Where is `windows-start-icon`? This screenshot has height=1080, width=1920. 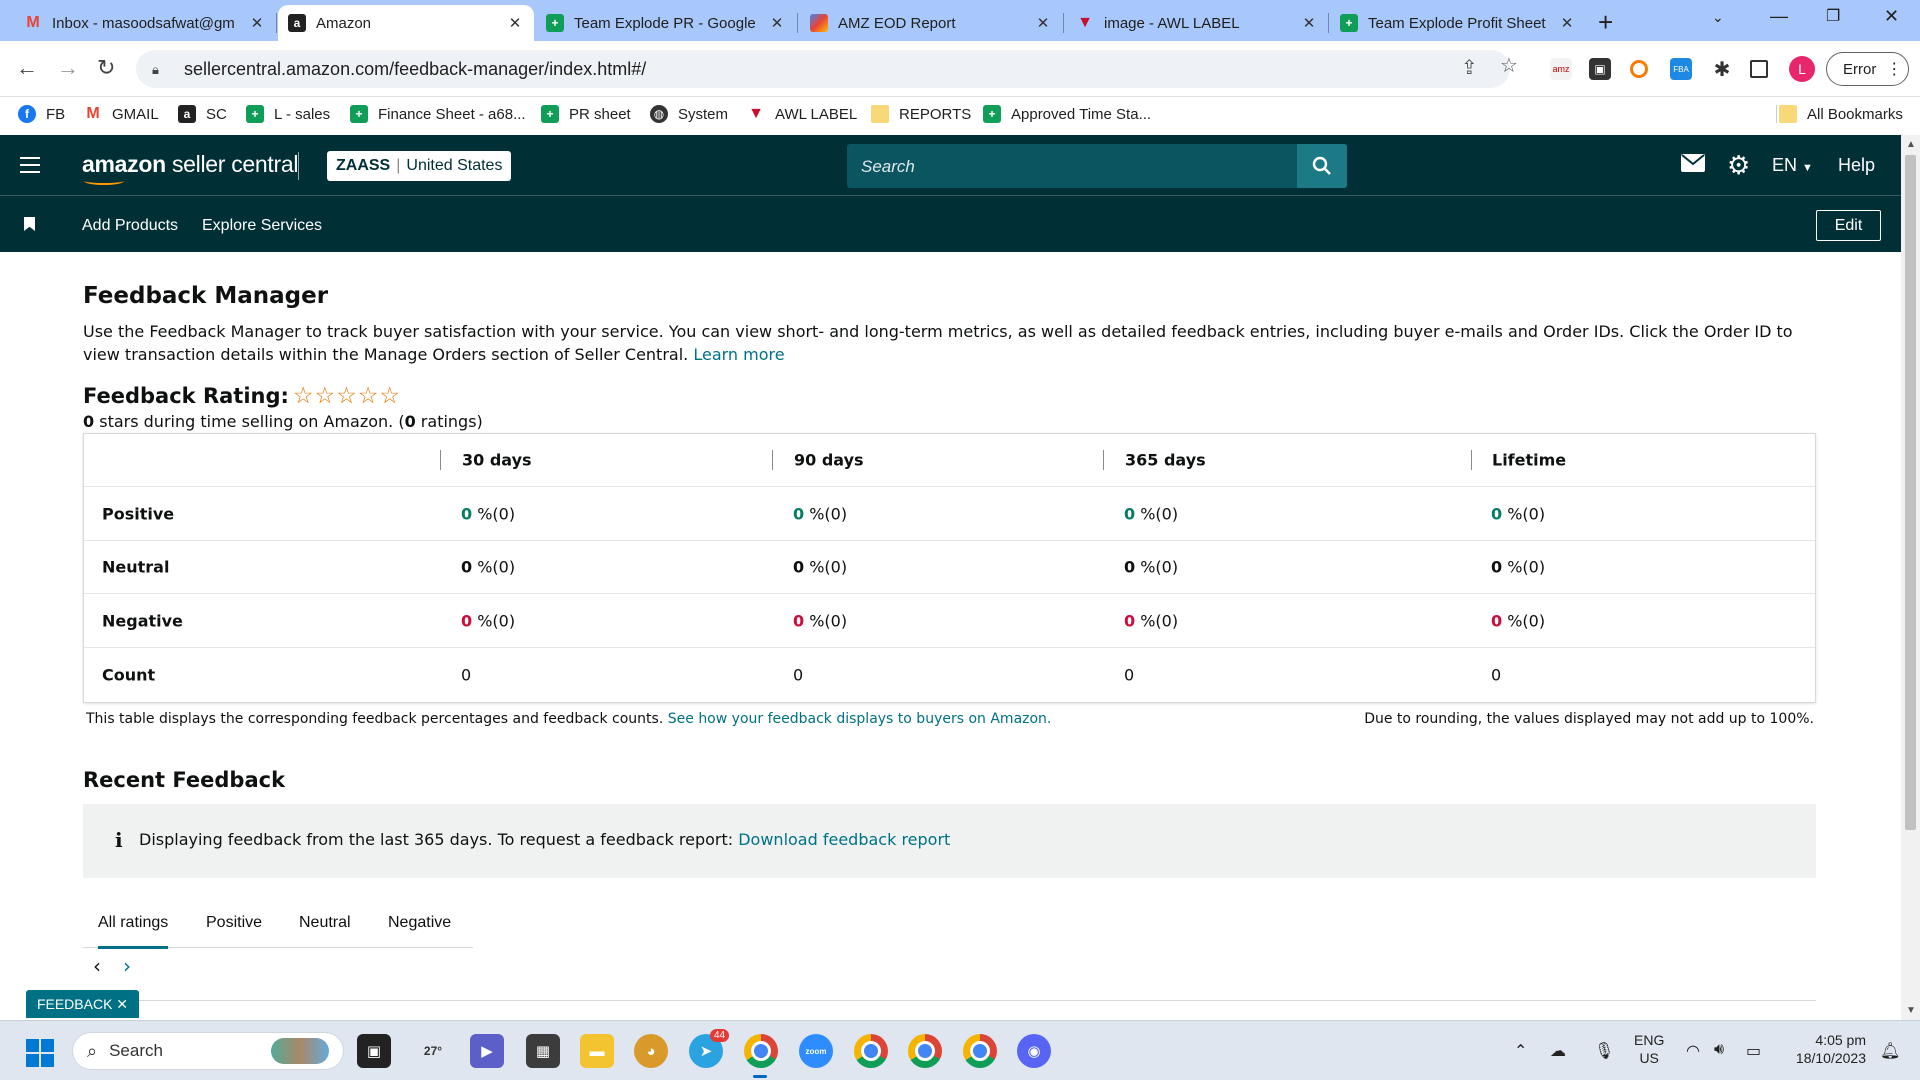
windows-start-icon is located at coordinates (40, 1053).